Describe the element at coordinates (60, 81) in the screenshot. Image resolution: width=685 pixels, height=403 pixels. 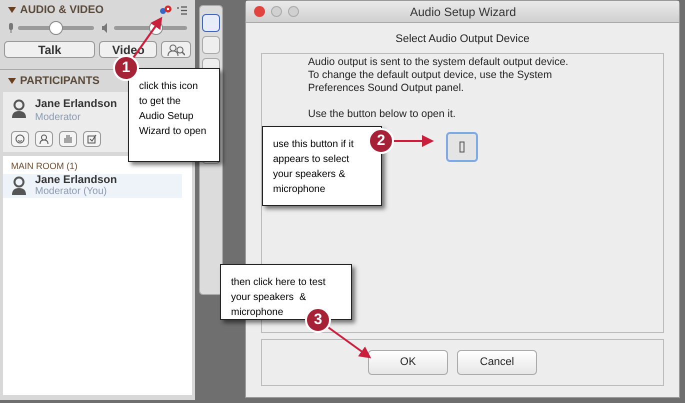
I see `section-title: PARTICIPANTS` at that location.